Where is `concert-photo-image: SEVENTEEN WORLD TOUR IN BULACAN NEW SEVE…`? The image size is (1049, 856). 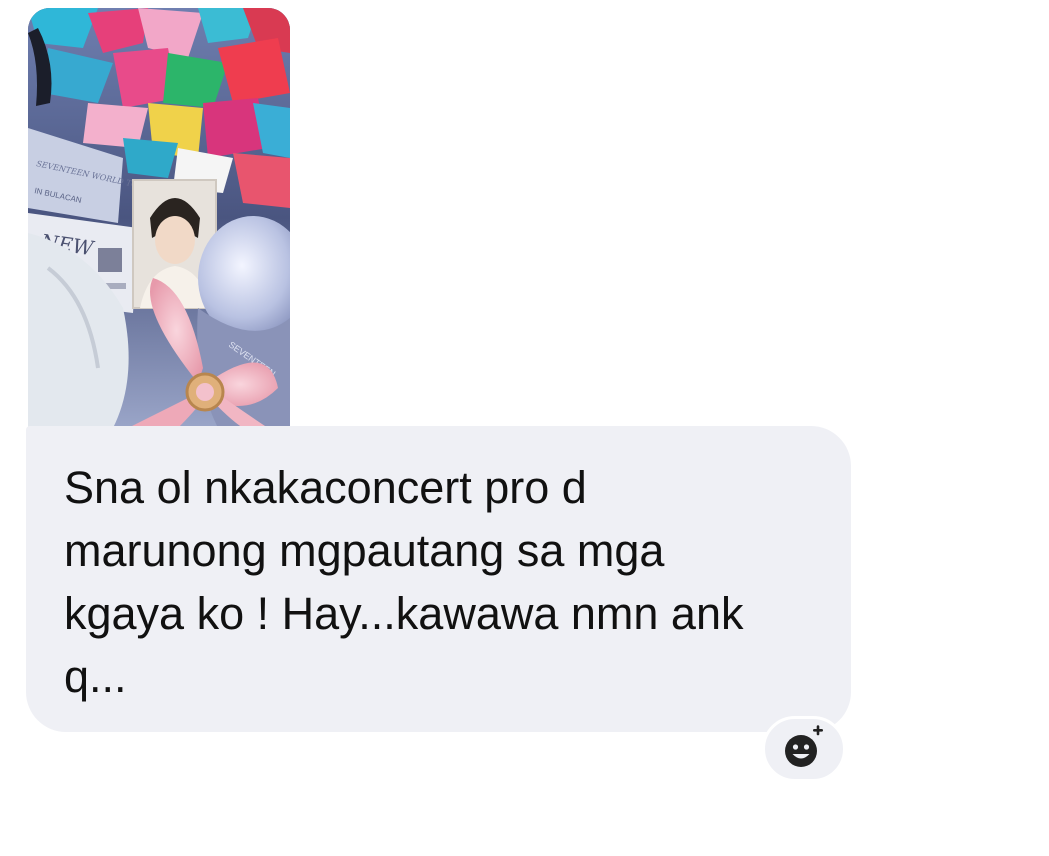
concert-photo-image: SEVENTEEN WORLD TOUR IN BULACAN NEW SEVE… is located at coordinates (159, 218).